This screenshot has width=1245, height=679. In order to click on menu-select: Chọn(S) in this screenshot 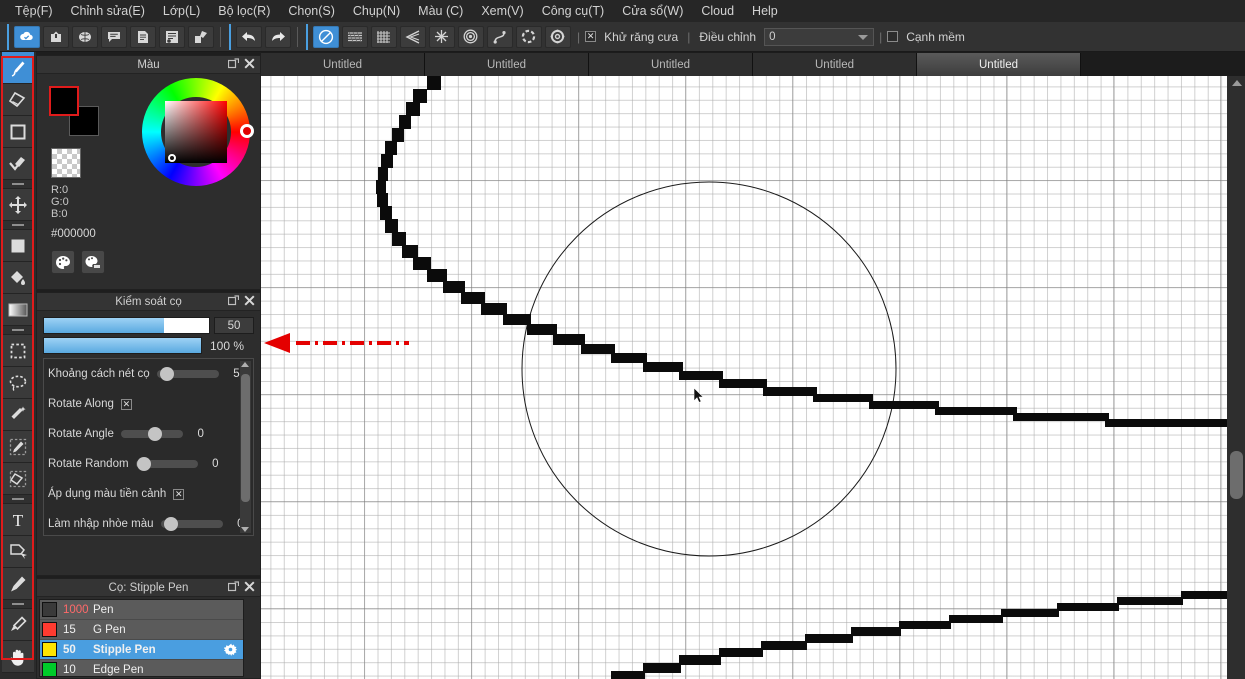, I will do `click(311, 11)`.